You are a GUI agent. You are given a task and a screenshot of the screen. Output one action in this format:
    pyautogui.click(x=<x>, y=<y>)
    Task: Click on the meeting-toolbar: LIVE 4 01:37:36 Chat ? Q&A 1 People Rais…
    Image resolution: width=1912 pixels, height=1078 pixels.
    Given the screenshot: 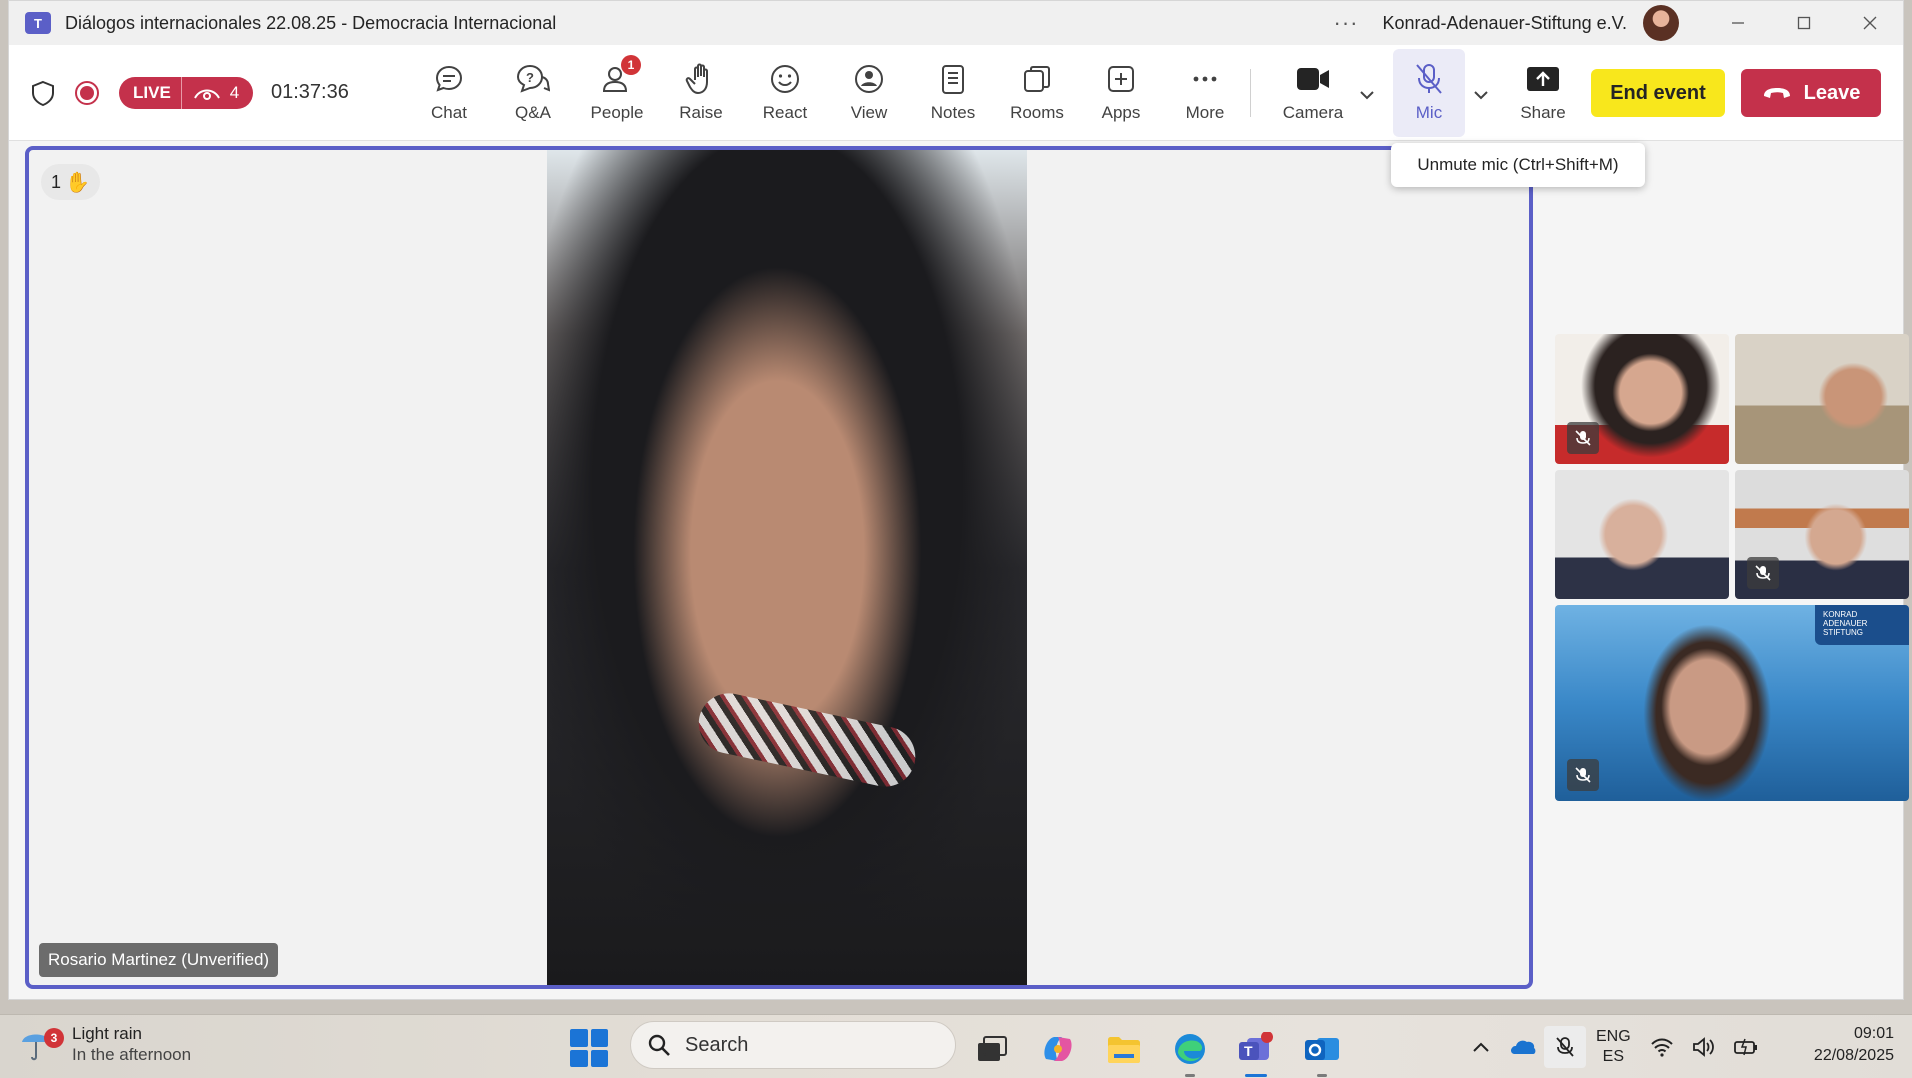 What is the action you would take?
    pyautogui.click(x=956, y=93)
    